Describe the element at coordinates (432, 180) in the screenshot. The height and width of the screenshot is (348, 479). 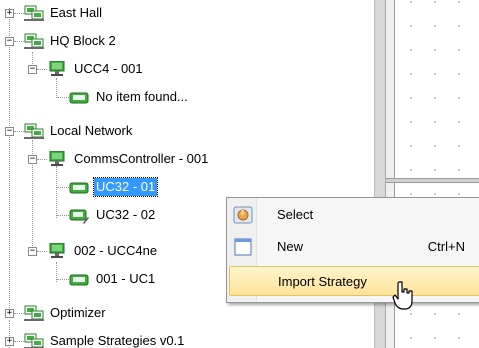
I see `canvas-divider` at that location.